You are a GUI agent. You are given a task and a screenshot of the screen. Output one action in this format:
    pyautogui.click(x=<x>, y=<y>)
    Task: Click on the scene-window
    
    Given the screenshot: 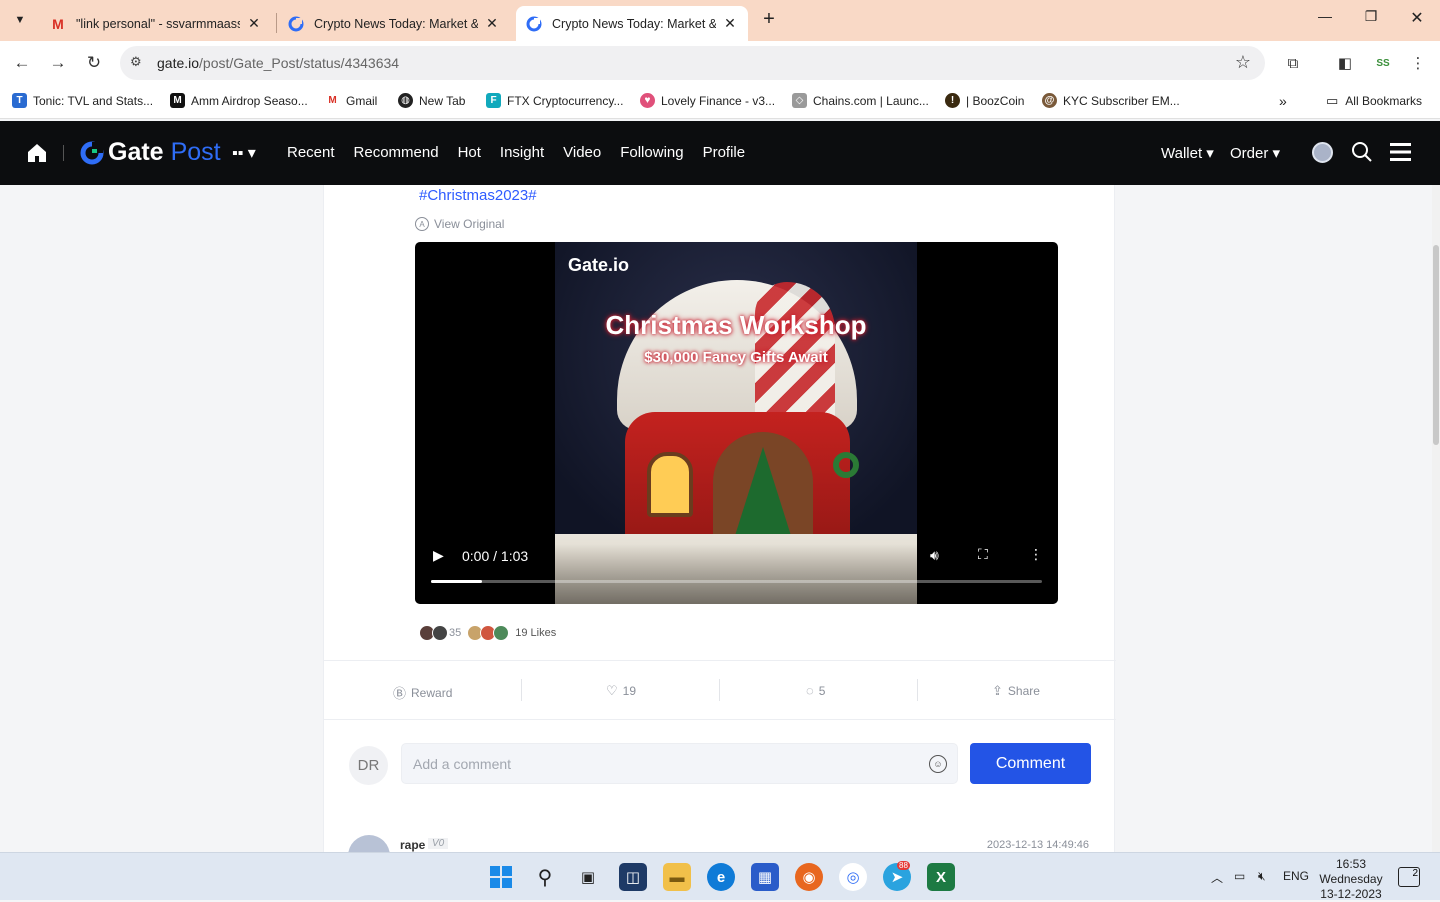 What is the action you would take?
    pyautogui.click(x=670, y=484)
    